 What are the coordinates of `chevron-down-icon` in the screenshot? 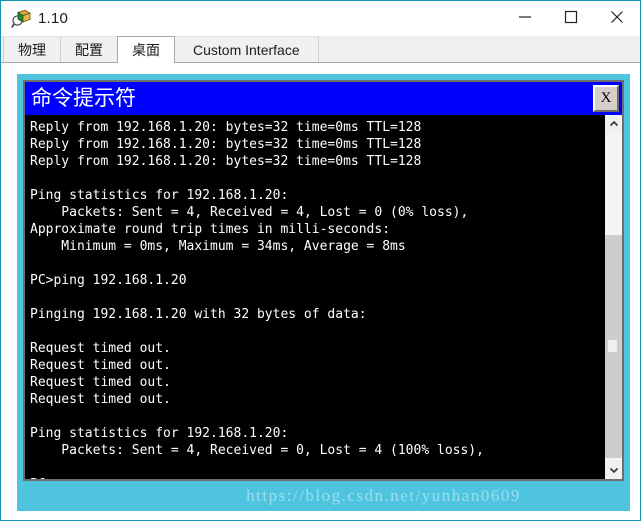 It's located at (614, 470).